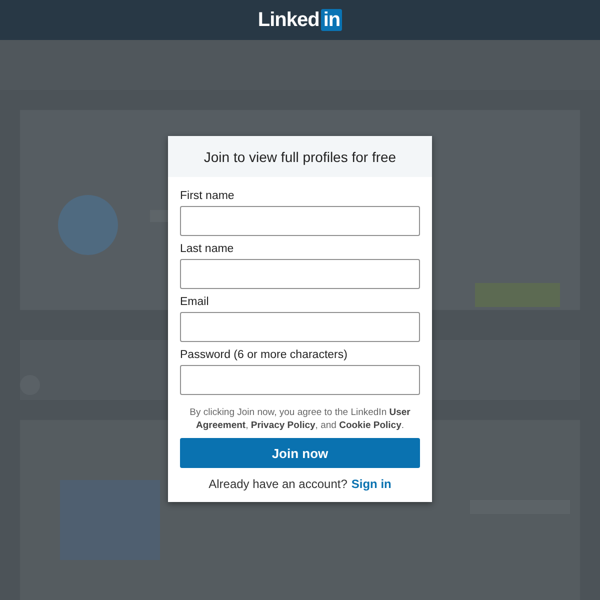 Image resolution: width=600 pixels, height=600 pixels. What do you see at coordinates (300, 419) in the screenshot?
I see `legal-text: By clicking Join now, you agree to the LinkedIn User Agreement, Privacy Policy, and Cookie Policy.` at bounding box center [300, 419].